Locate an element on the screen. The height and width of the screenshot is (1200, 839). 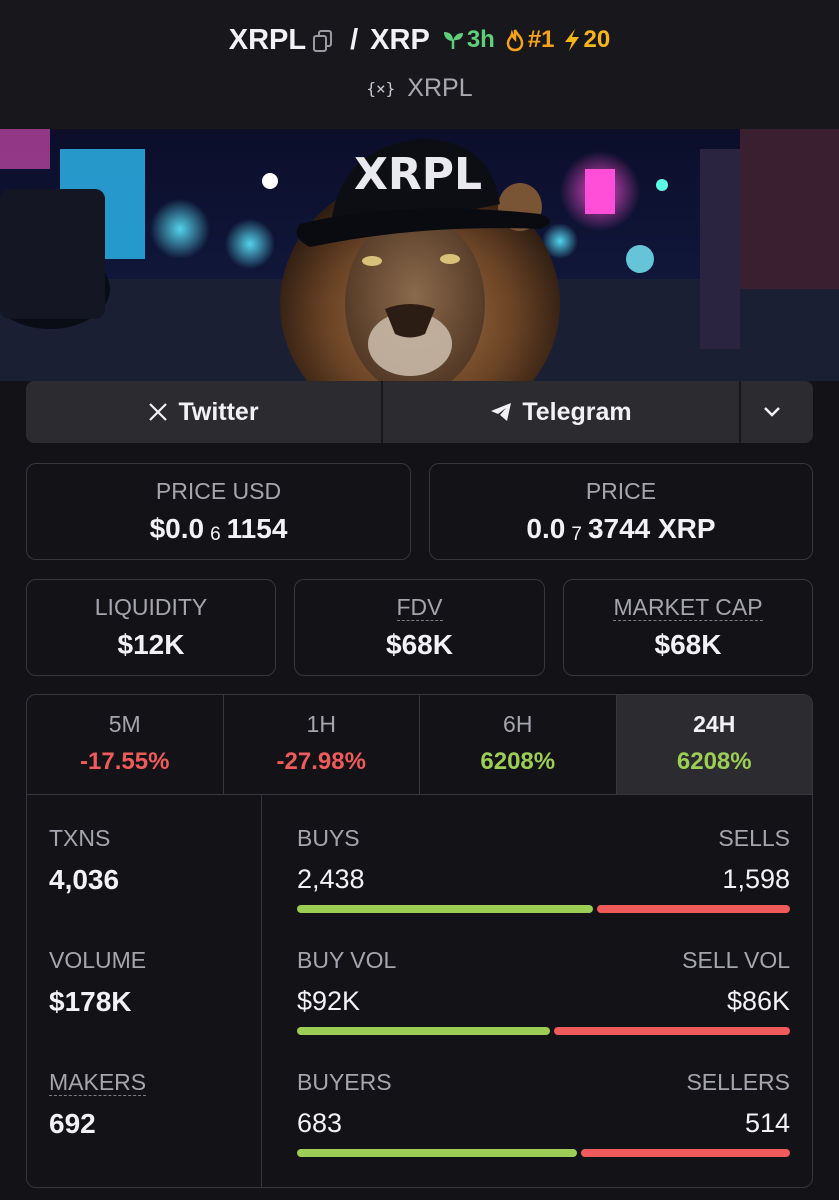
chain-icon: {×} is located at coordinates (381, 88).